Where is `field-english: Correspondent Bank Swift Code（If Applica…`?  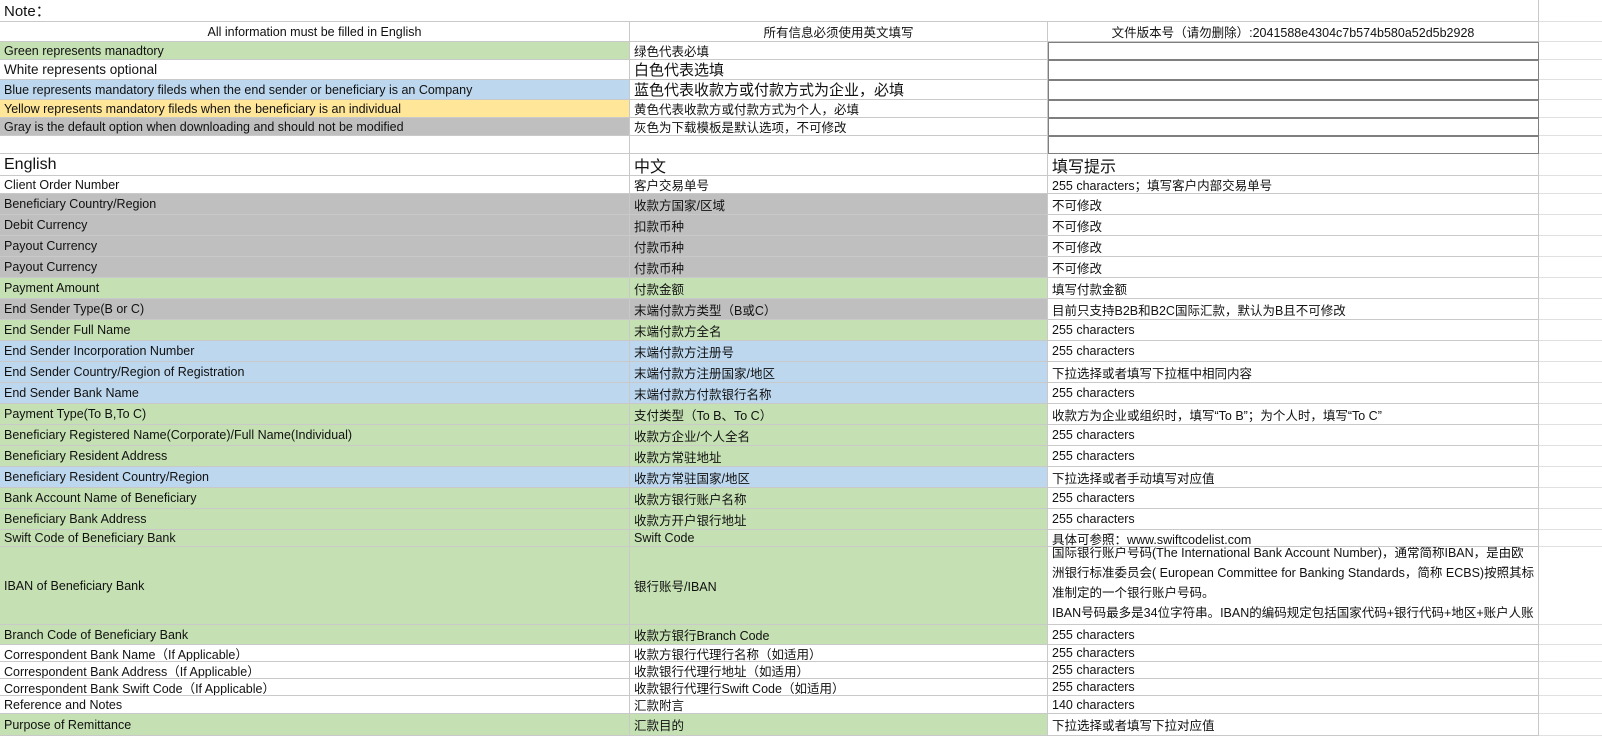
field-english: Correspondent Bank Swift Code（If Applica… is located at coordinates (315, 687).